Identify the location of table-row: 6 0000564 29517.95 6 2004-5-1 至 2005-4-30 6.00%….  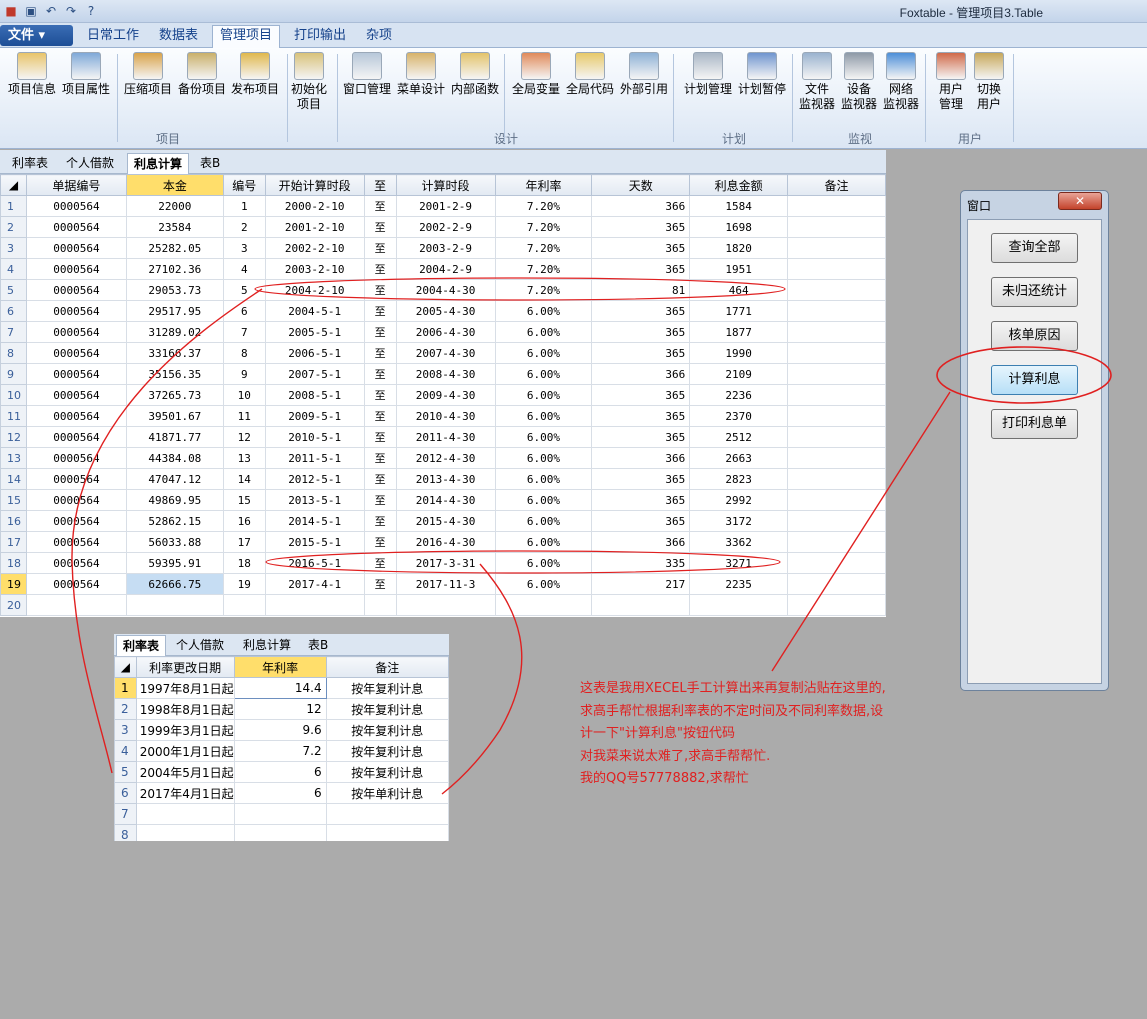
(443, 311).